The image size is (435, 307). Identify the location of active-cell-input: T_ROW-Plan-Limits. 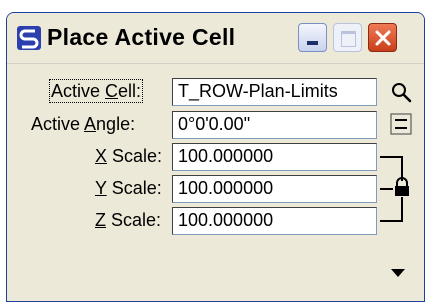
(274, 92).